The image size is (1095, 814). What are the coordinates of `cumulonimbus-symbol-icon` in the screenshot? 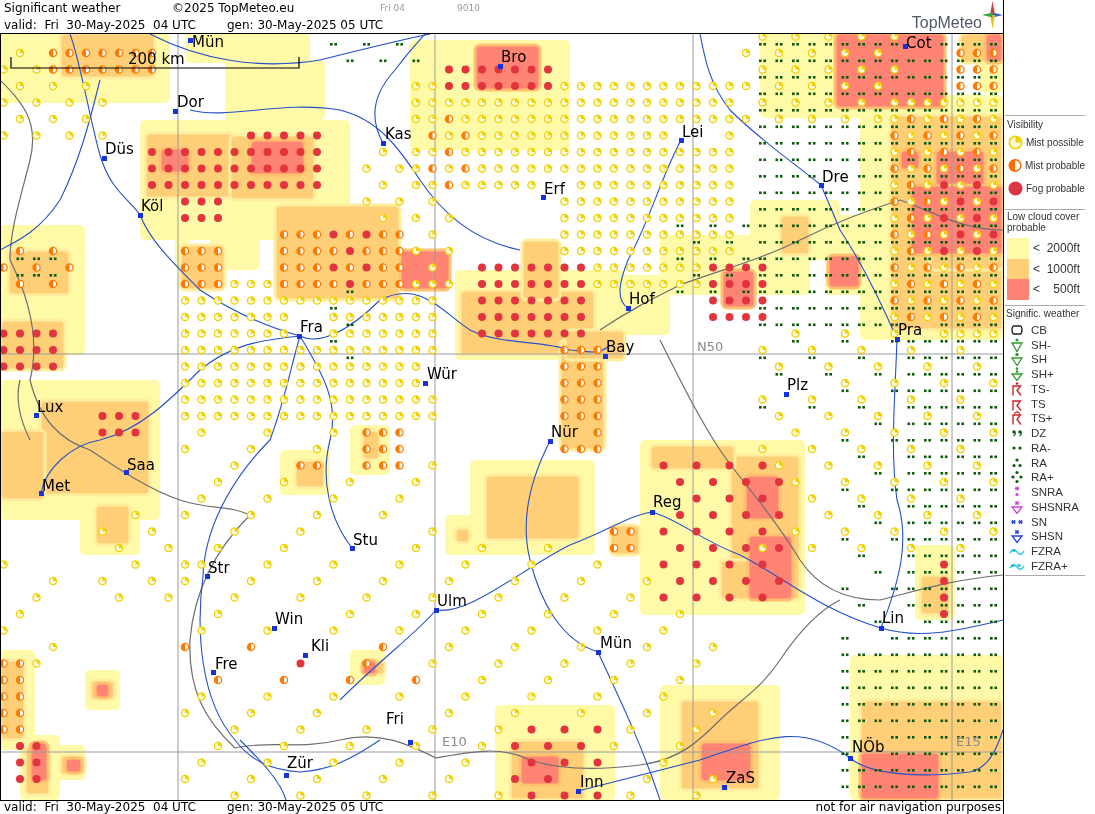 It's located at (1017, 329).